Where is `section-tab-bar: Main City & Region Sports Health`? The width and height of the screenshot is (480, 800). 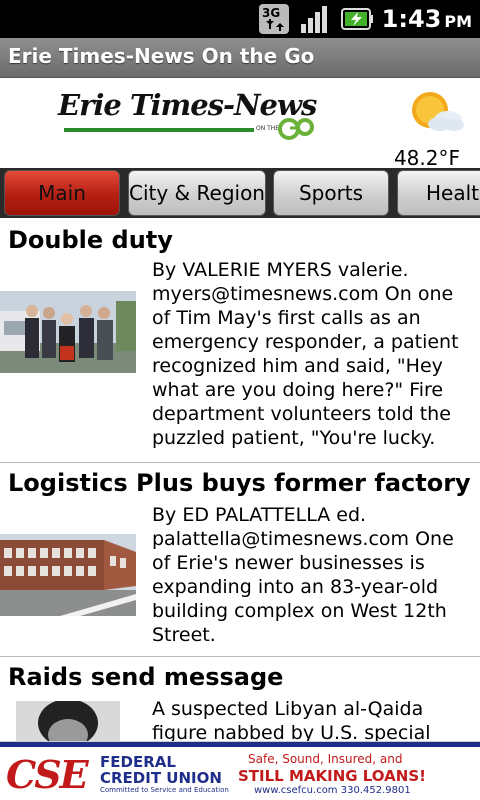
section-tab-bar: Main City & Region Sports Health is located at coordinates (240, 193).